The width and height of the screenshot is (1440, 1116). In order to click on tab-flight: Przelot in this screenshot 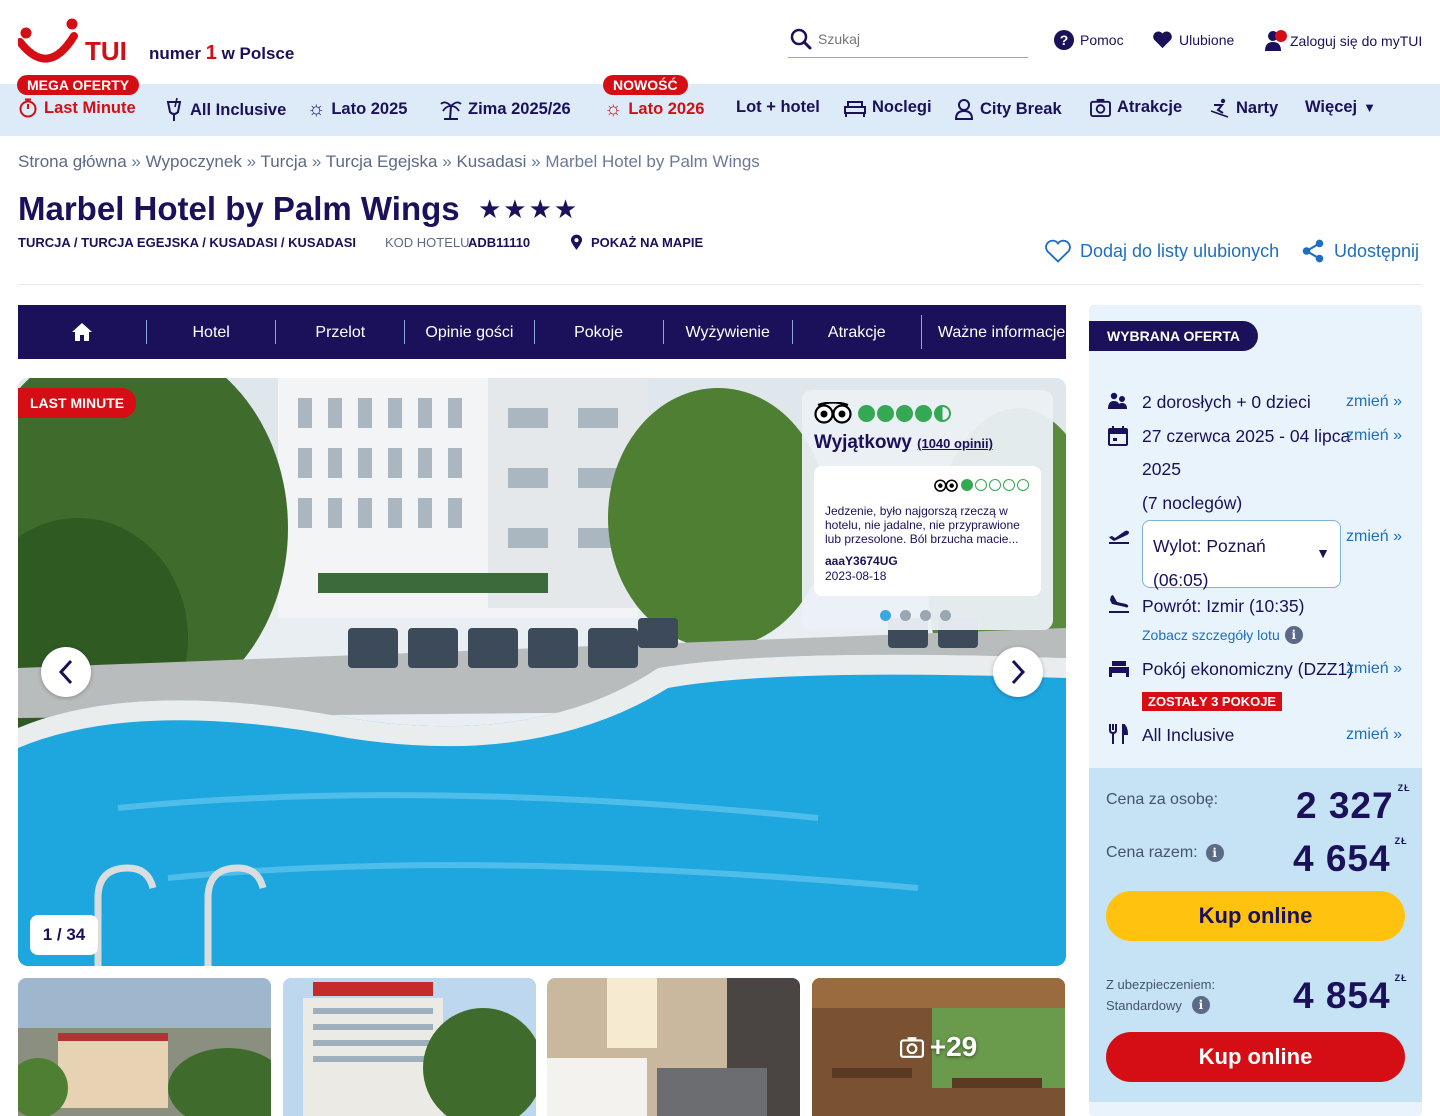, I will do `click(339, 332)`.